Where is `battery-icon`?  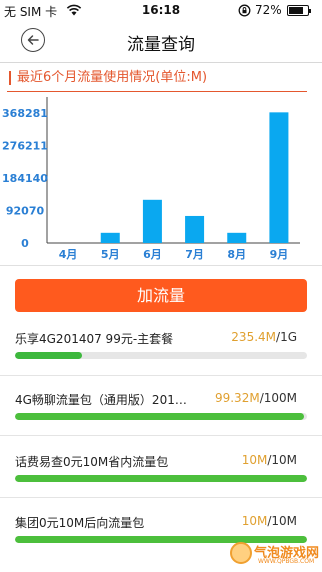 battery-icon is located at coordinates (299, 10).